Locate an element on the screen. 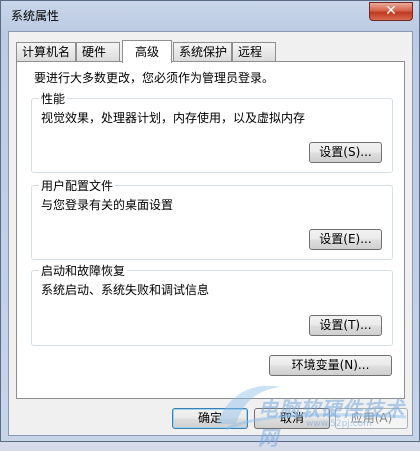  close-button: ✕ is located at coordinates (391, 11).